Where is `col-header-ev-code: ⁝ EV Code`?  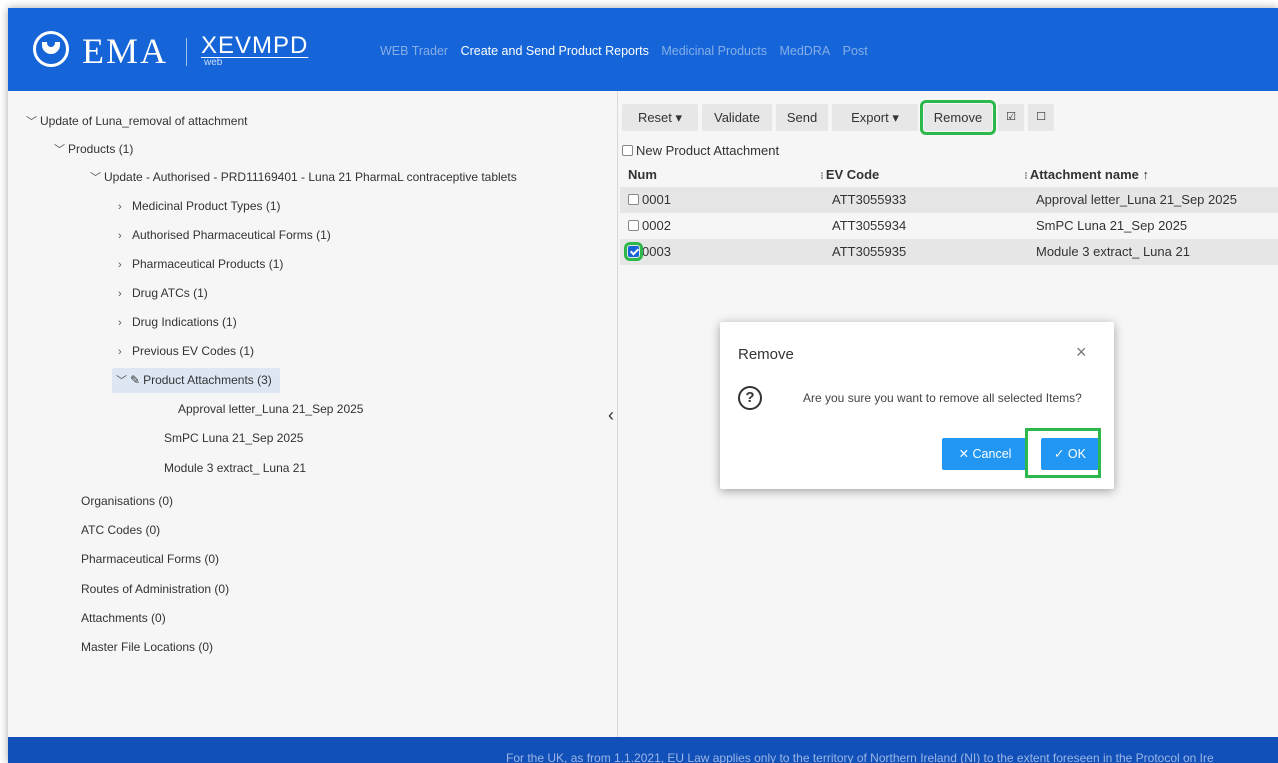
col-header-ev-code: ⁝ EV Code is located at coordinates (849, 176).